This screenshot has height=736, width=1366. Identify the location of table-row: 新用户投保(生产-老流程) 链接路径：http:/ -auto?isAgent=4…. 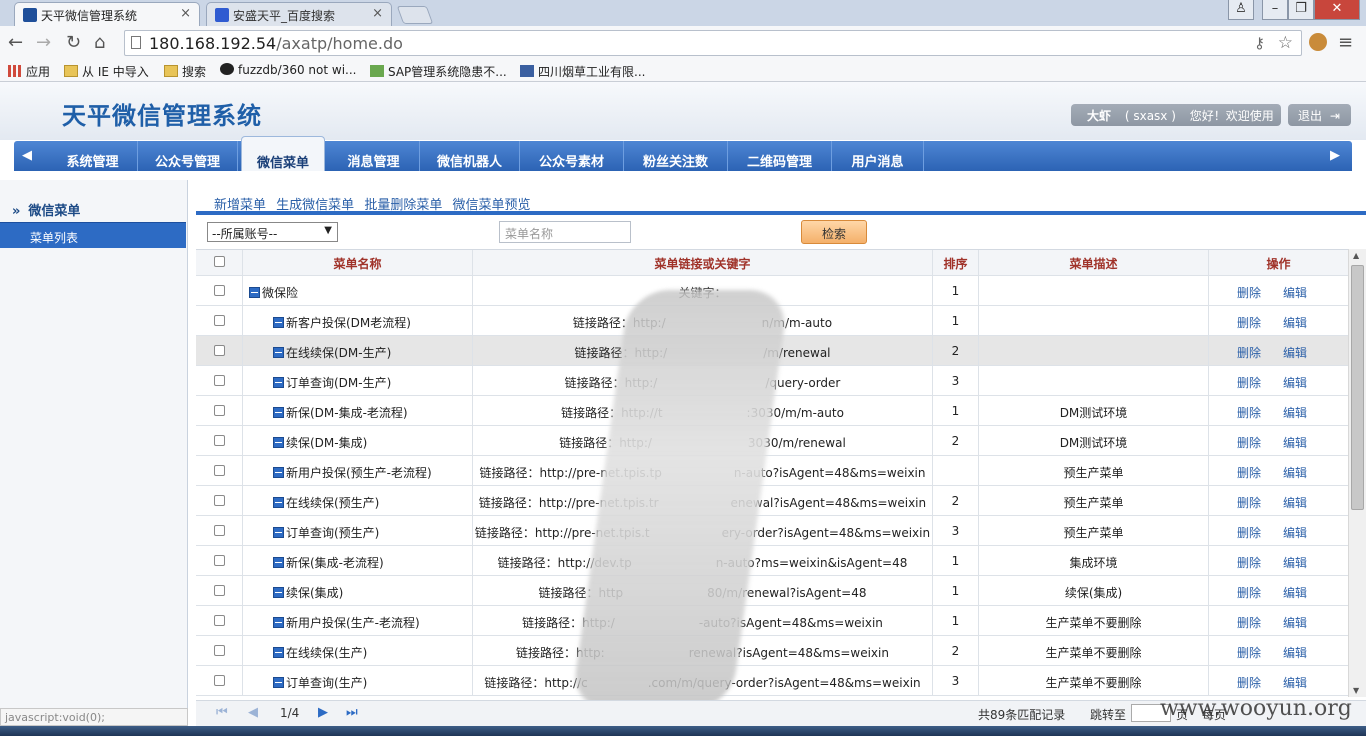
(772, 621).